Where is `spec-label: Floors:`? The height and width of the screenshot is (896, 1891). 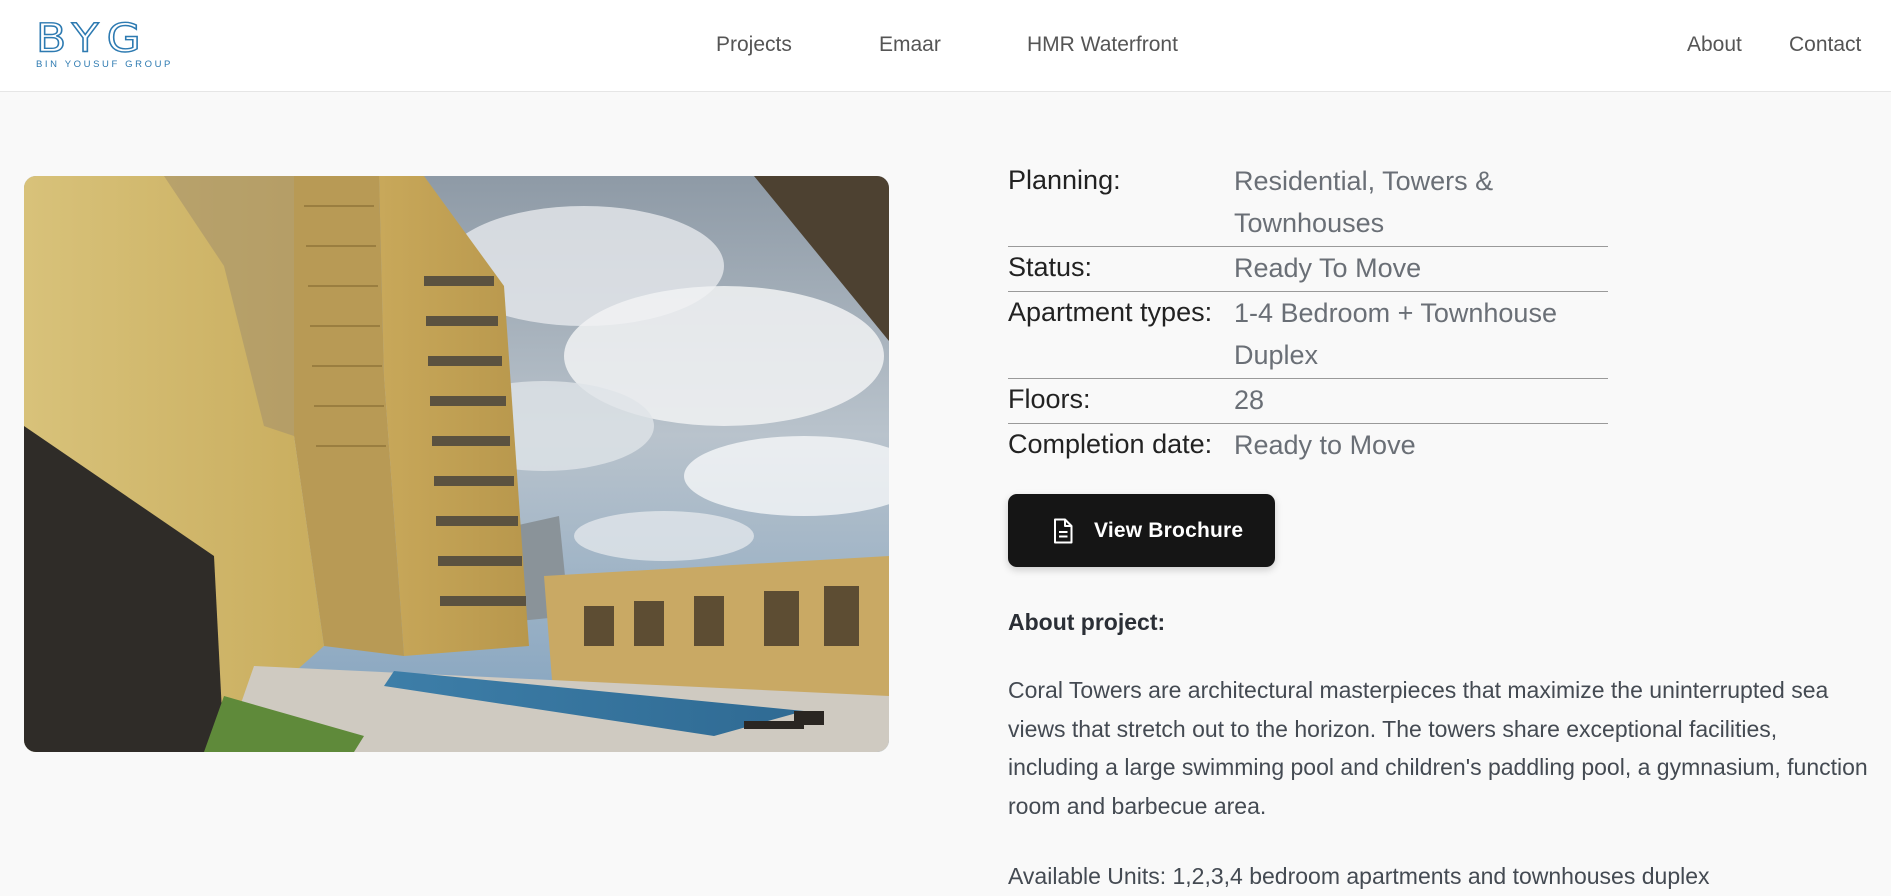
spec-label: Floors: is located at coordinates (1049, 399).